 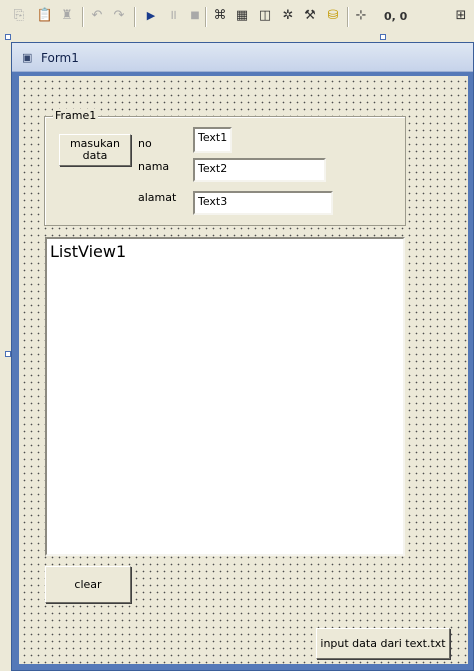 What do you see at coordinates (8, 37) in the screenshot?
I see `resize-handle-top-left` at bounding box center [8, 37].